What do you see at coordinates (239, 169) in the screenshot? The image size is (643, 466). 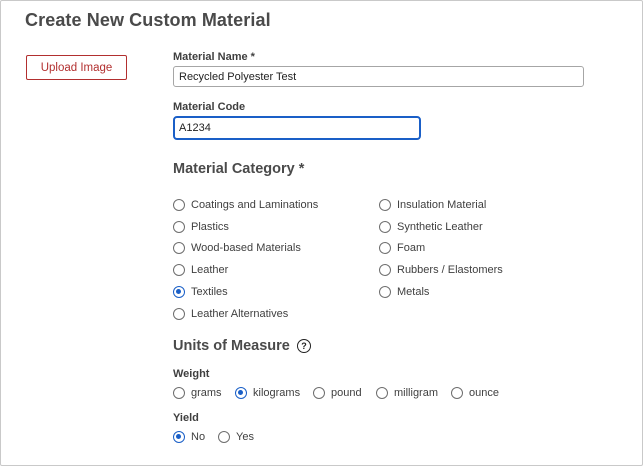 I see `material-category-heading: Material Category *` at bounding box center [239, 169].